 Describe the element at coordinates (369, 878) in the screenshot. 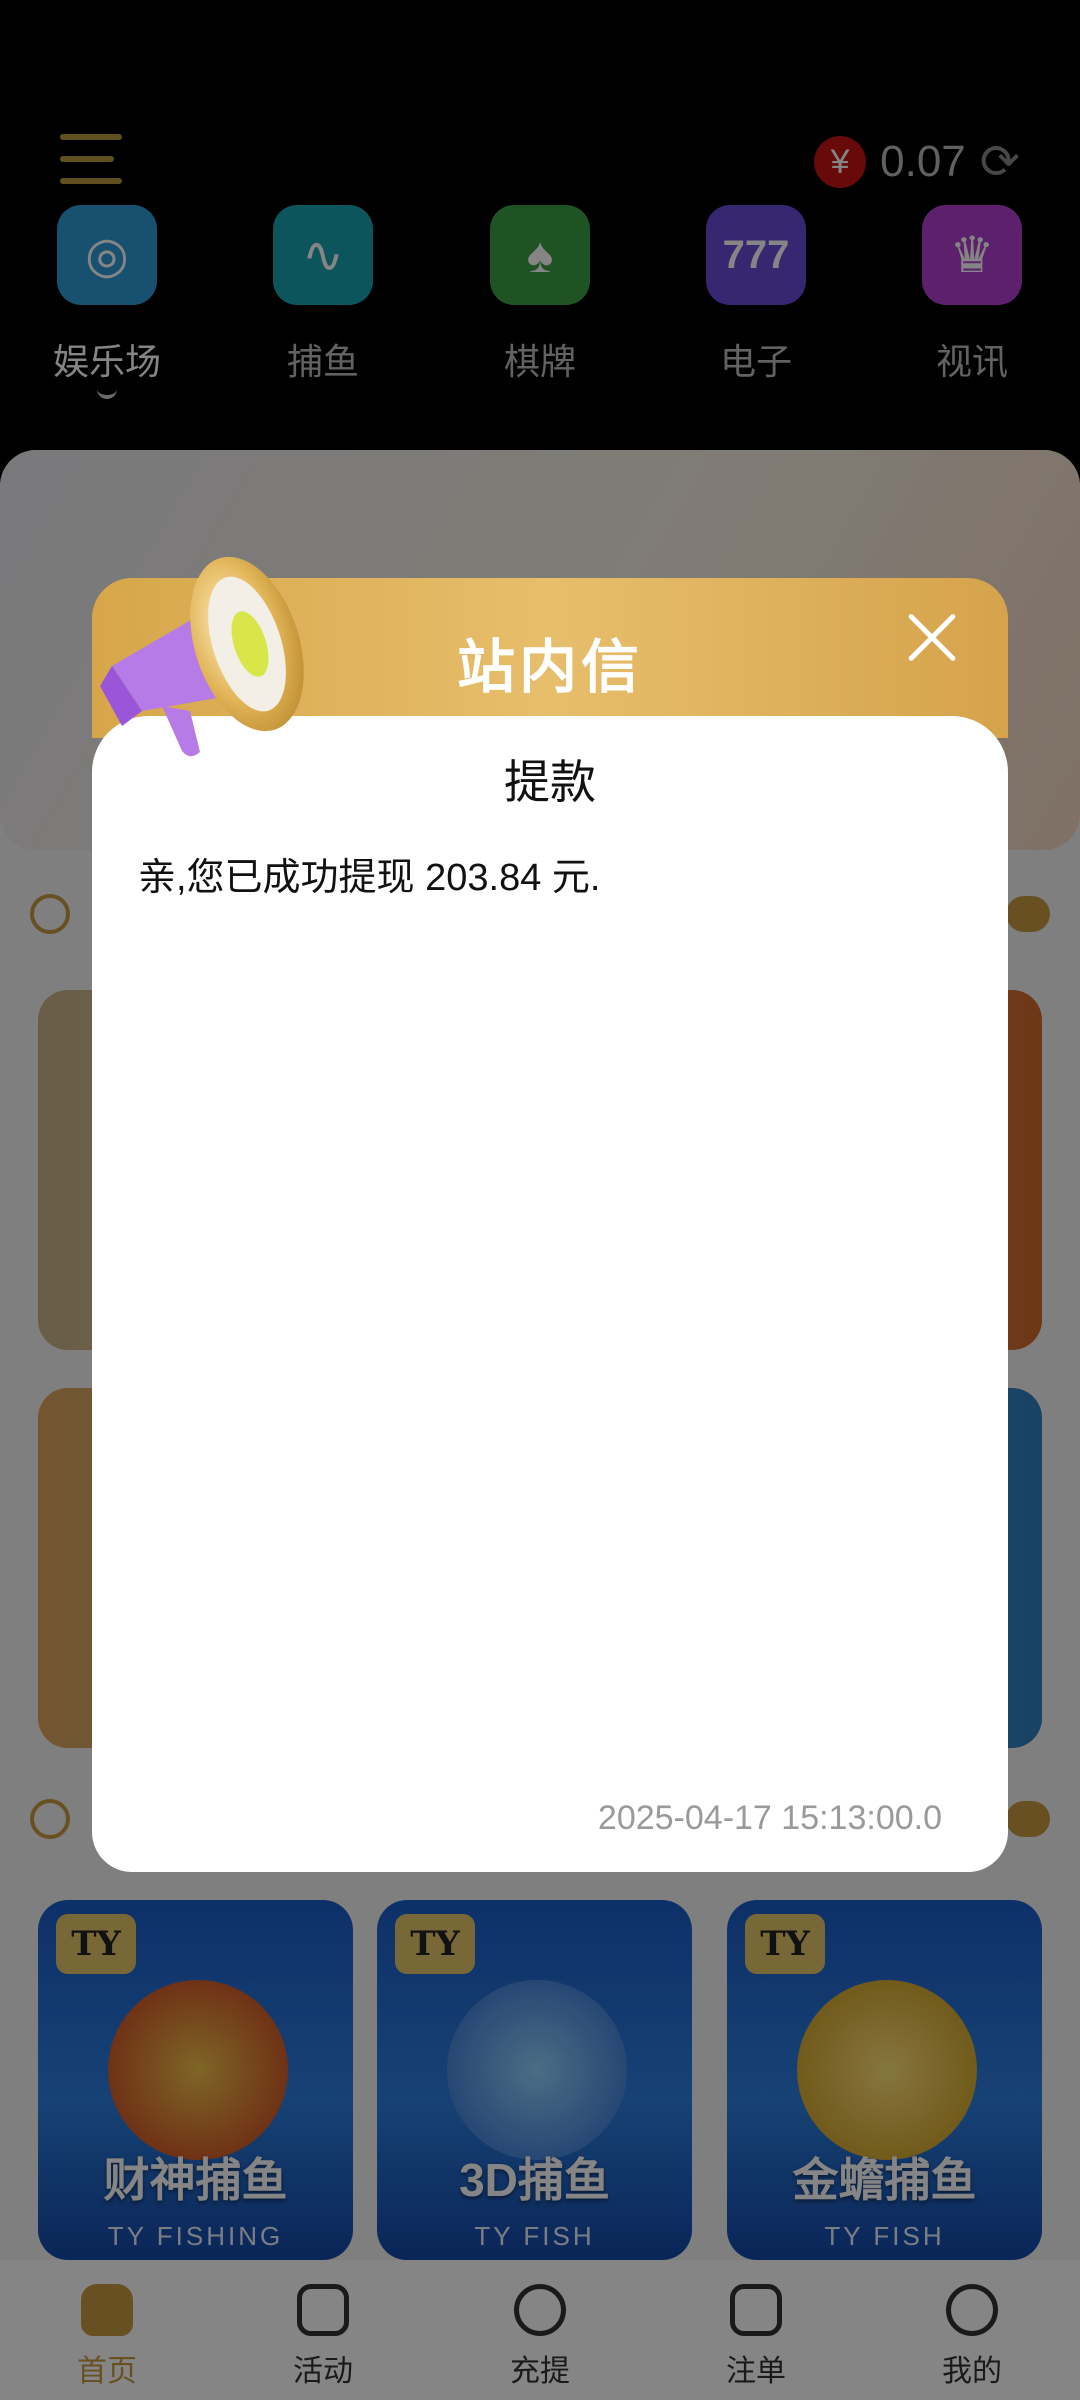

I see `message-text: 亲,您已成功提现 203.84 元.` at that location.